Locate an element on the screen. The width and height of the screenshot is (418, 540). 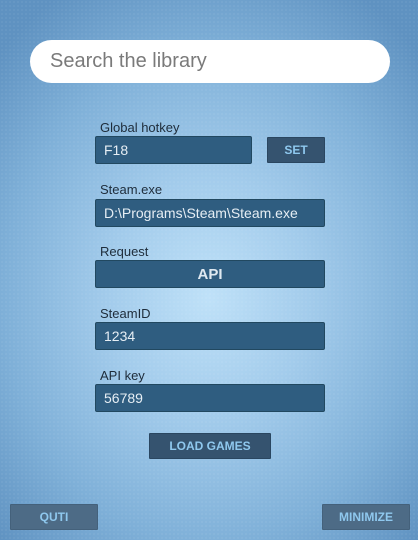
search-bar is located at coordinates (210, 61).